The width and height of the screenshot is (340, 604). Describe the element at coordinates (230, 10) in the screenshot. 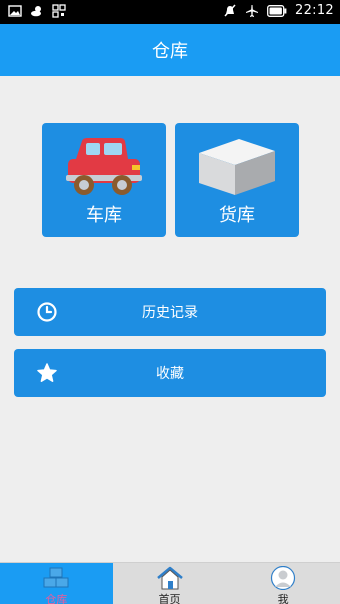

I see `mute-icon` at that location.